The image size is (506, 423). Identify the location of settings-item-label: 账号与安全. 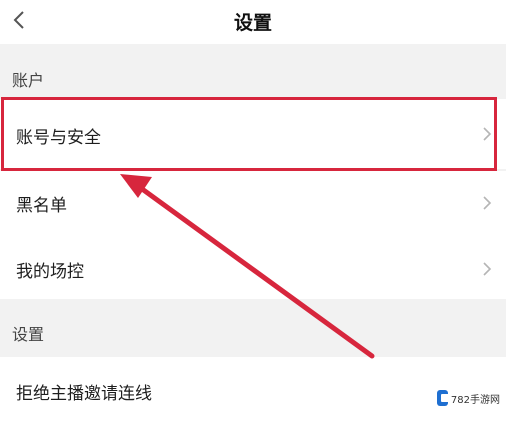
(58, 138).